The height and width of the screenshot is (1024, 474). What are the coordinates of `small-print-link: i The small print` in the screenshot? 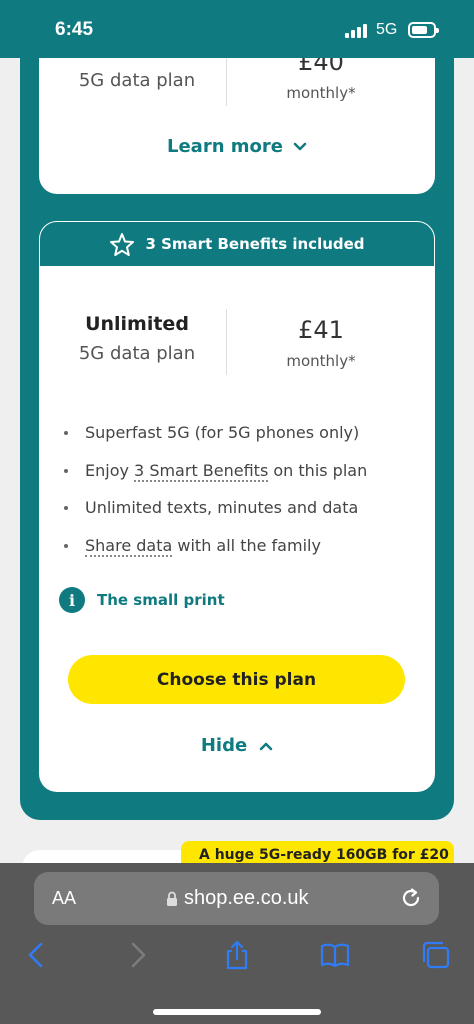 It's located at (142, 600).